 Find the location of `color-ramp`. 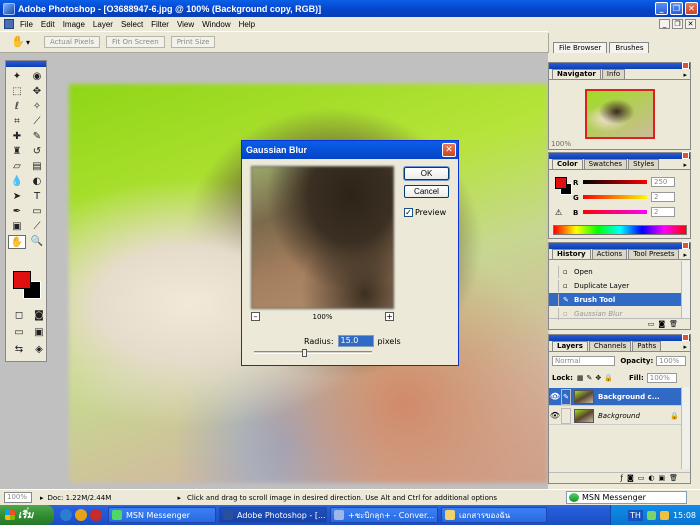

color-ramp is located at coordinates (620, 230).